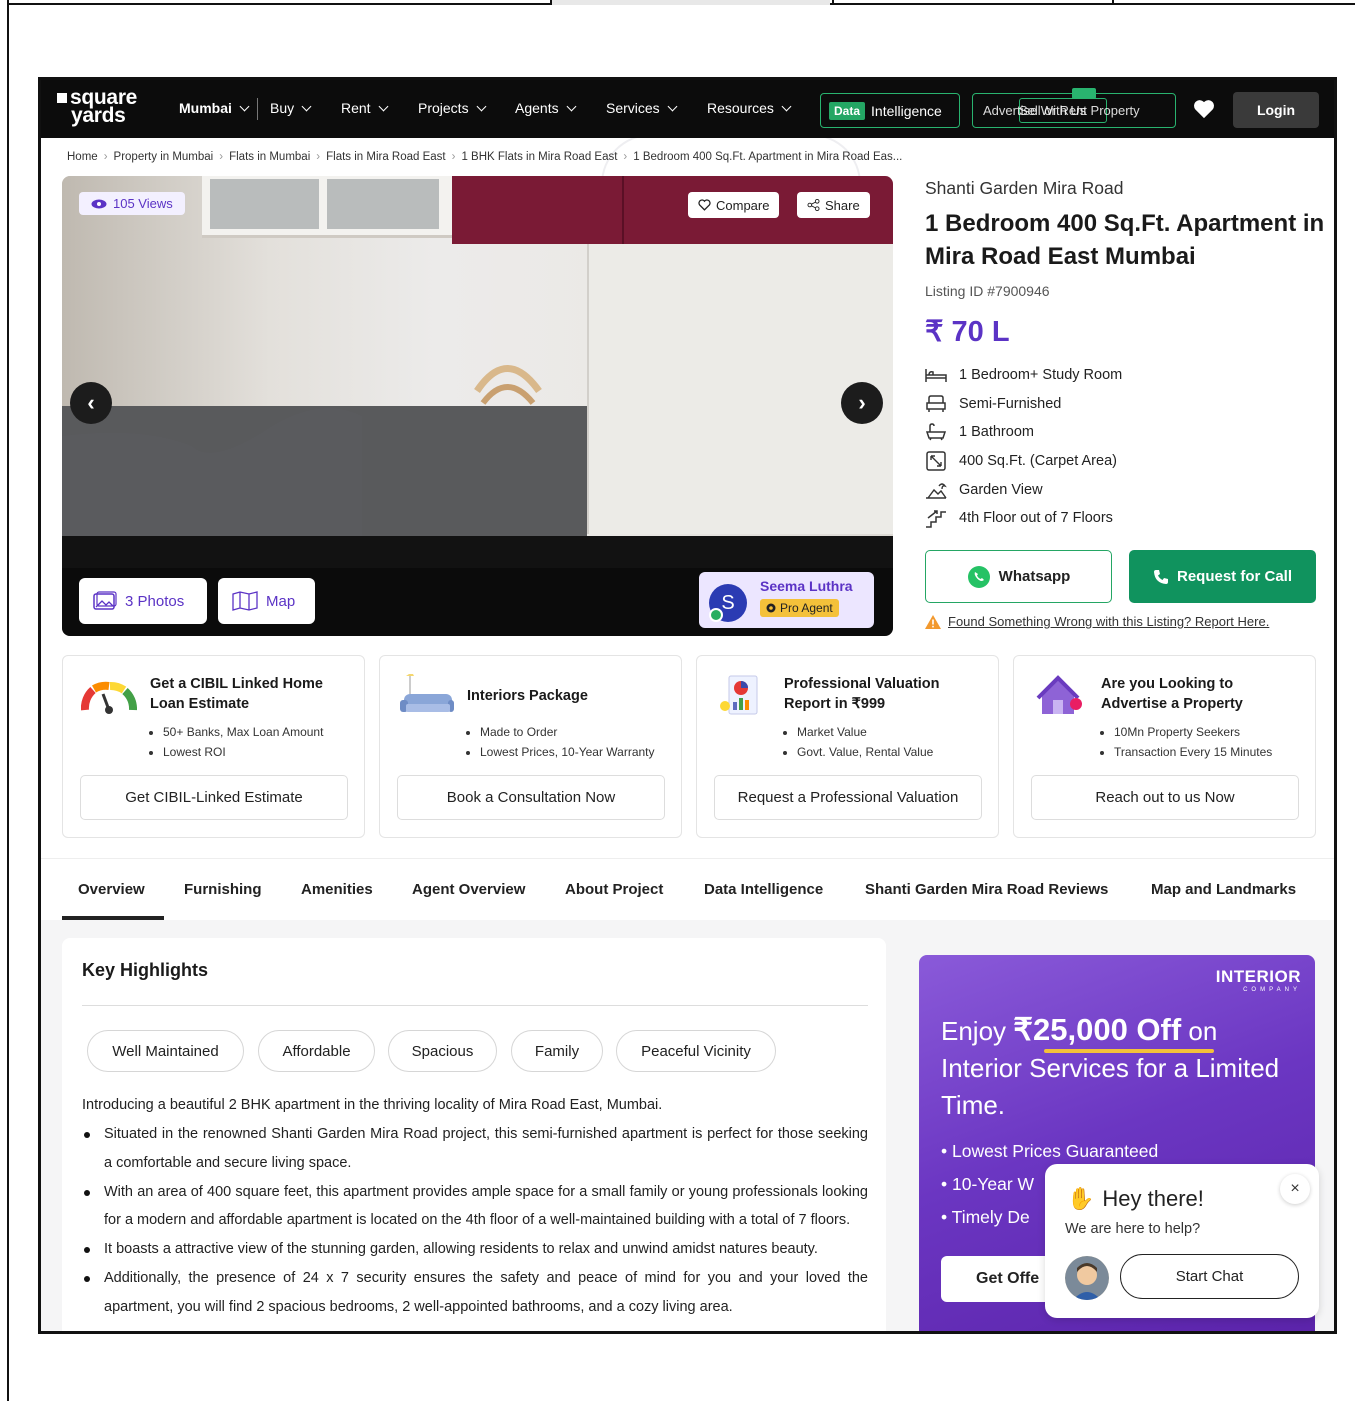 The width and height of the screenshot is (1355, 1401). Describe the element at coordinates (690, 2) in the screenshot. I see `top-tab-segment` at that location.